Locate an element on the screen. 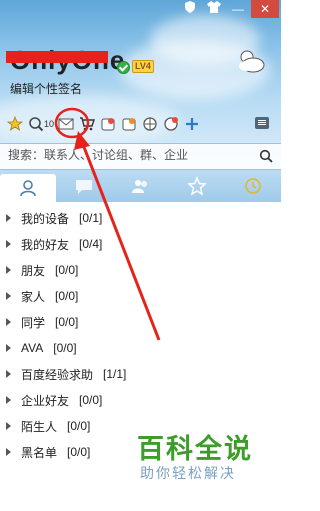 The height and width of the screenshot is (511, 320). group-icon is located at coordinates (139, 186).